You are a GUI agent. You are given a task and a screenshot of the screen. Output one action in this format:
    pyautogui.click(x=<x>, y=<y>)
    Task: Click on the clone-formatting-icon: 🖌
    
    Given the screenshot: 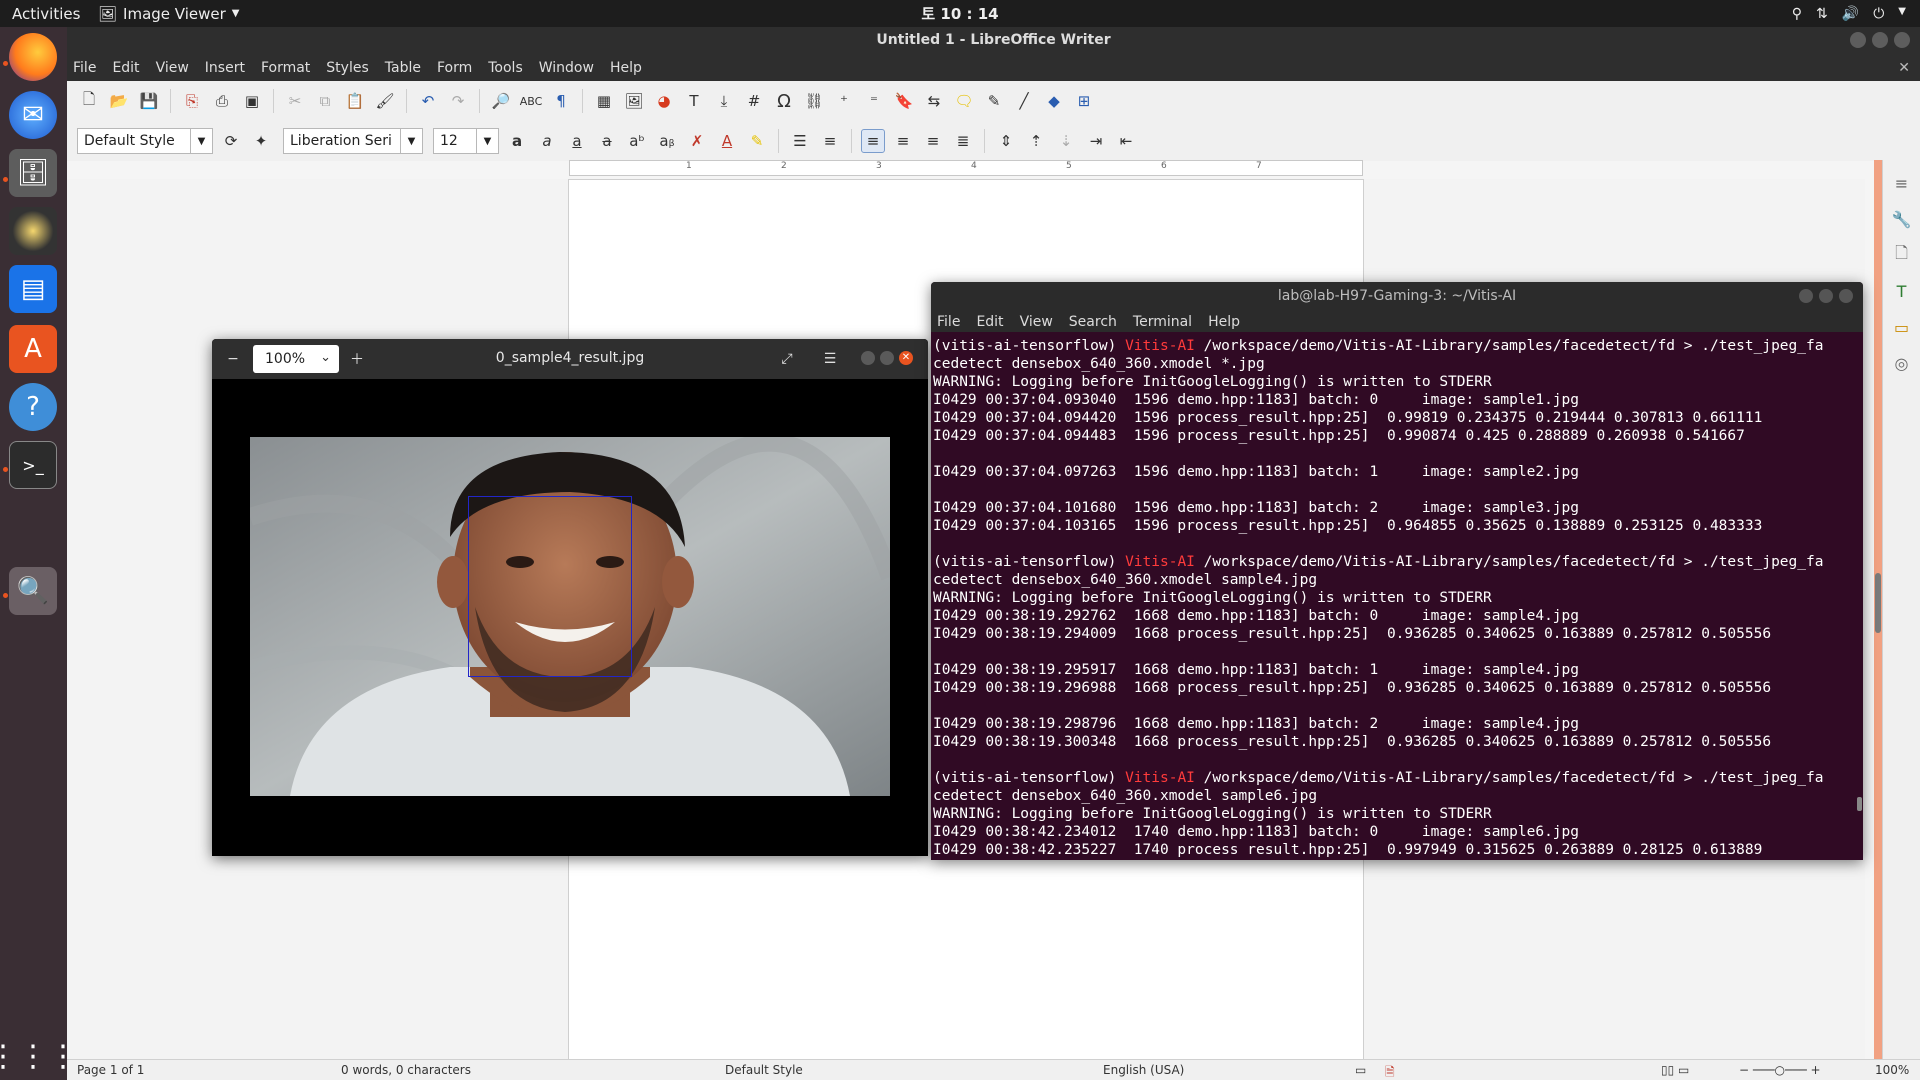 What is the action you would take?
    pyautogui.click(x=385, y=101)
    